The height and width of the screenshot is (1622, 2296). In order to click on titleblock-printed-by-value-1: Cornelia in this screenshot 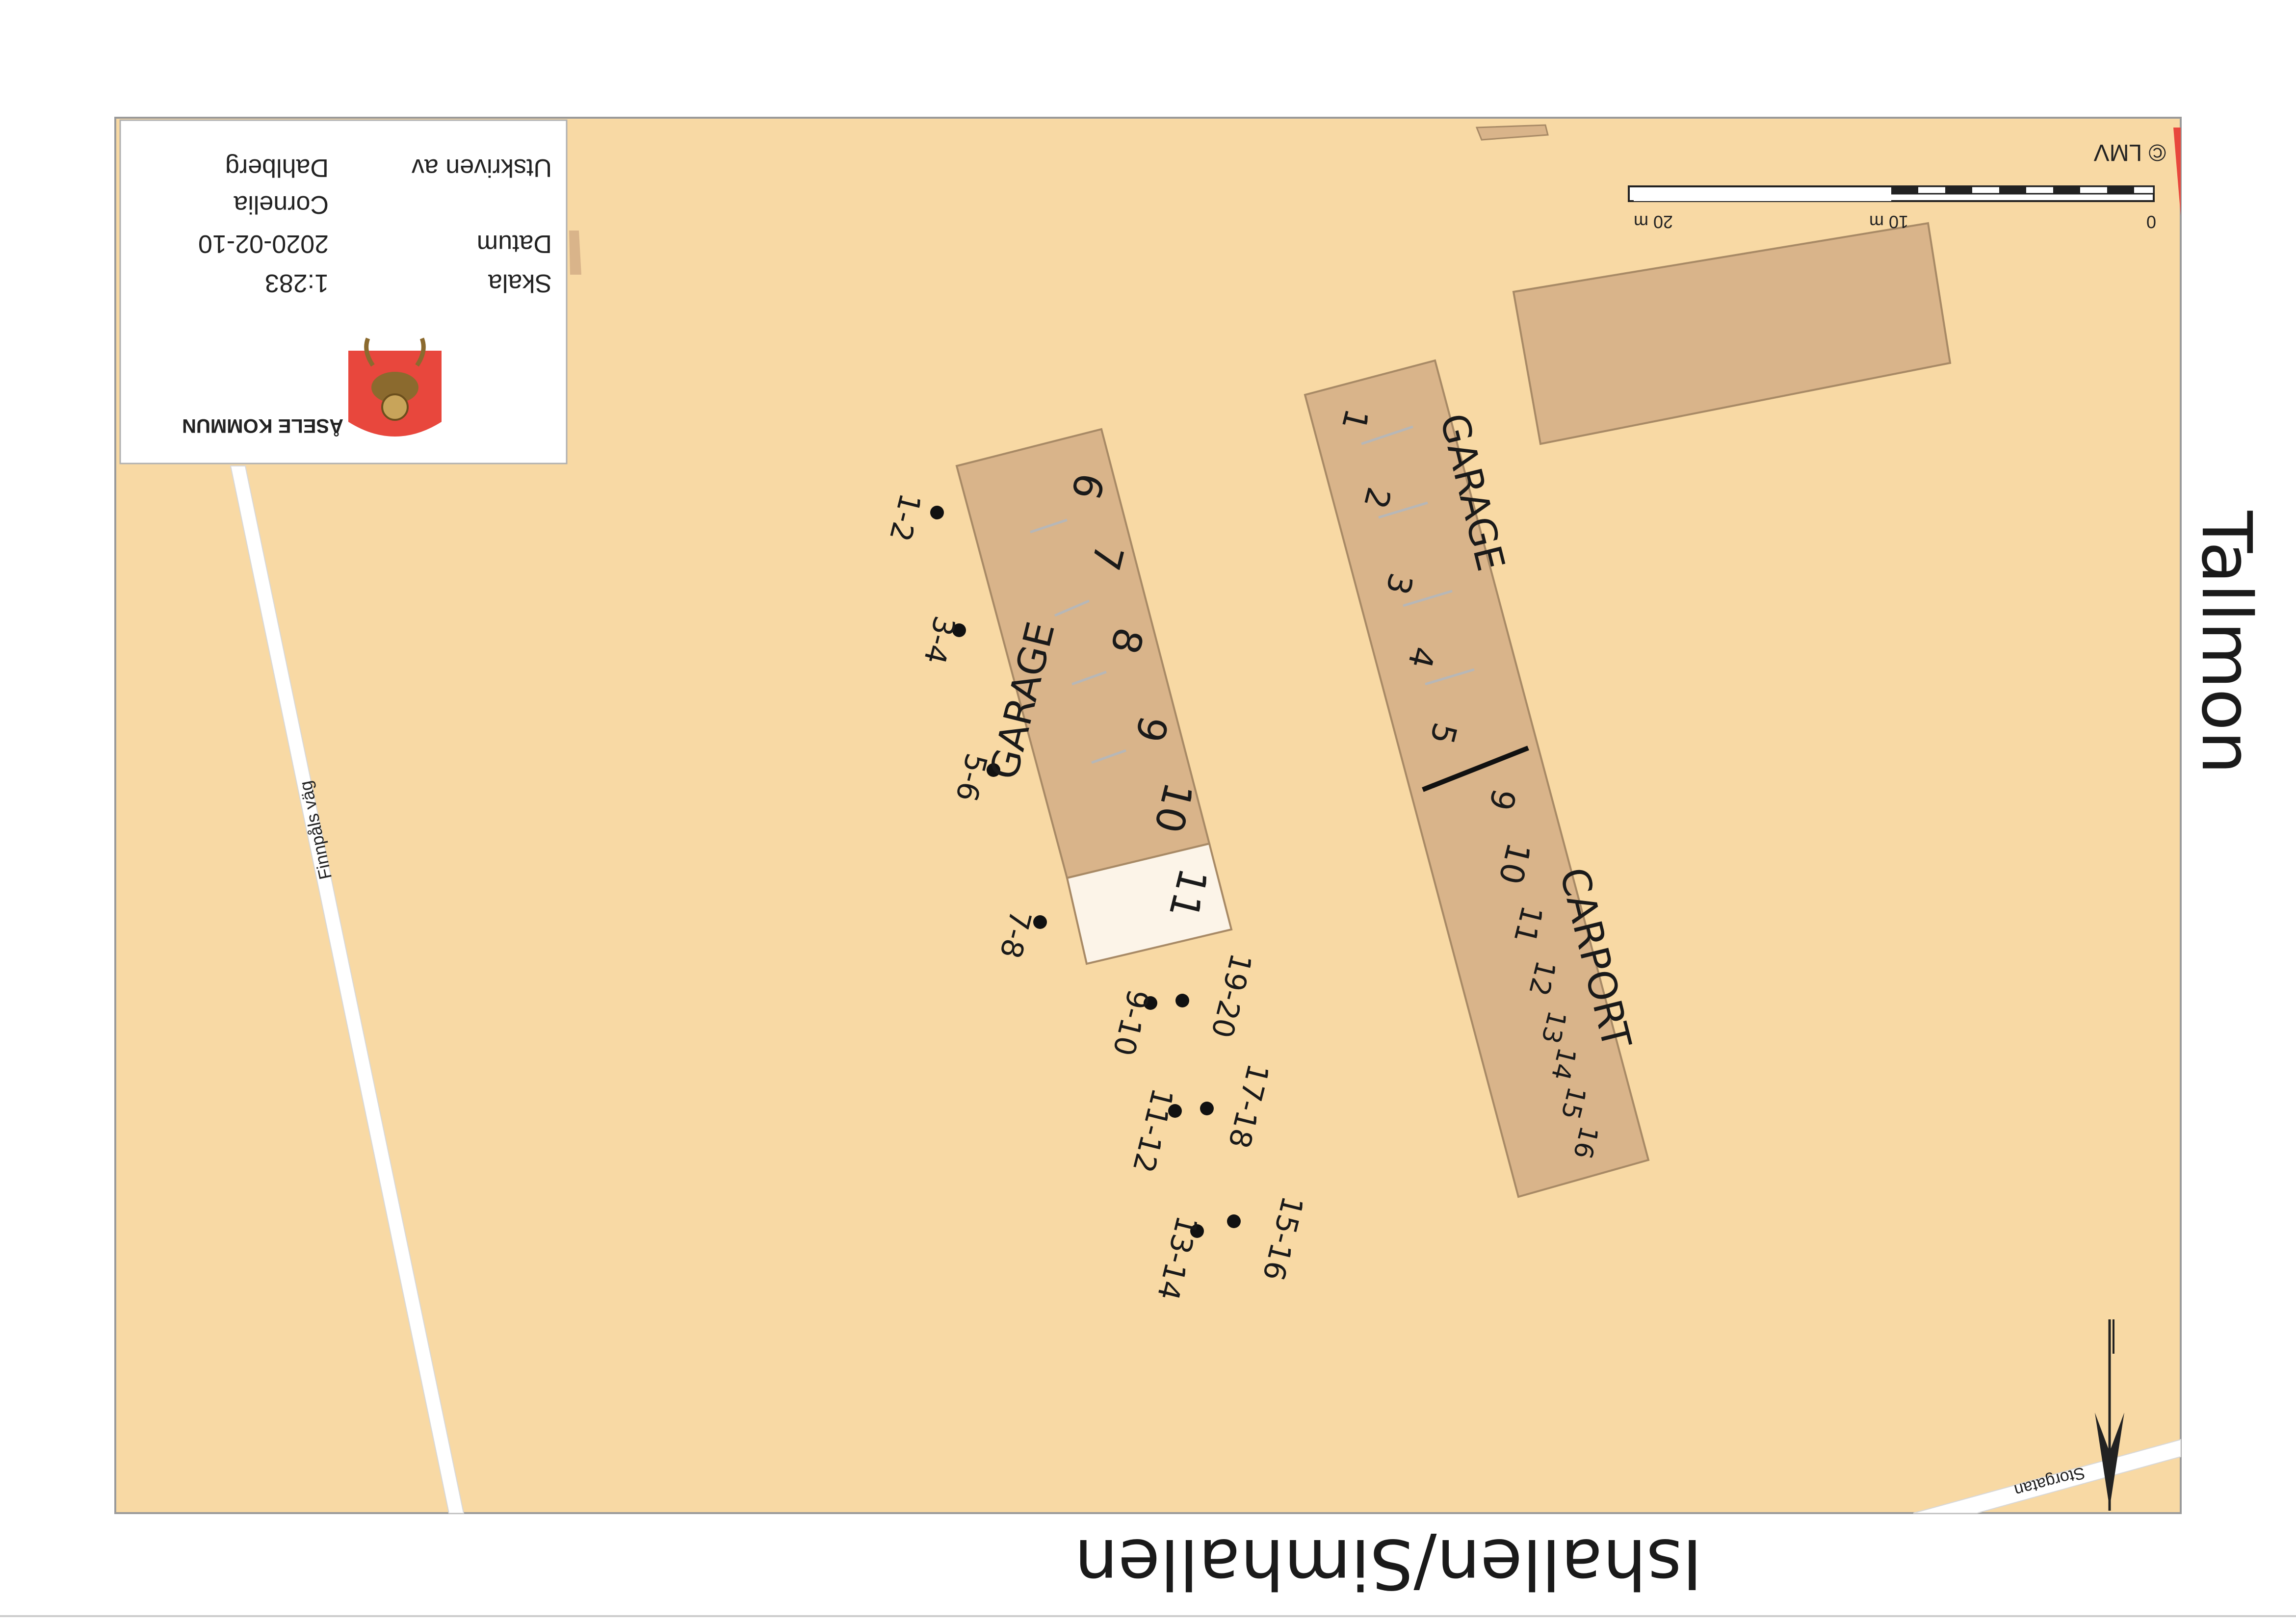, I will do `click(281, 205)`.